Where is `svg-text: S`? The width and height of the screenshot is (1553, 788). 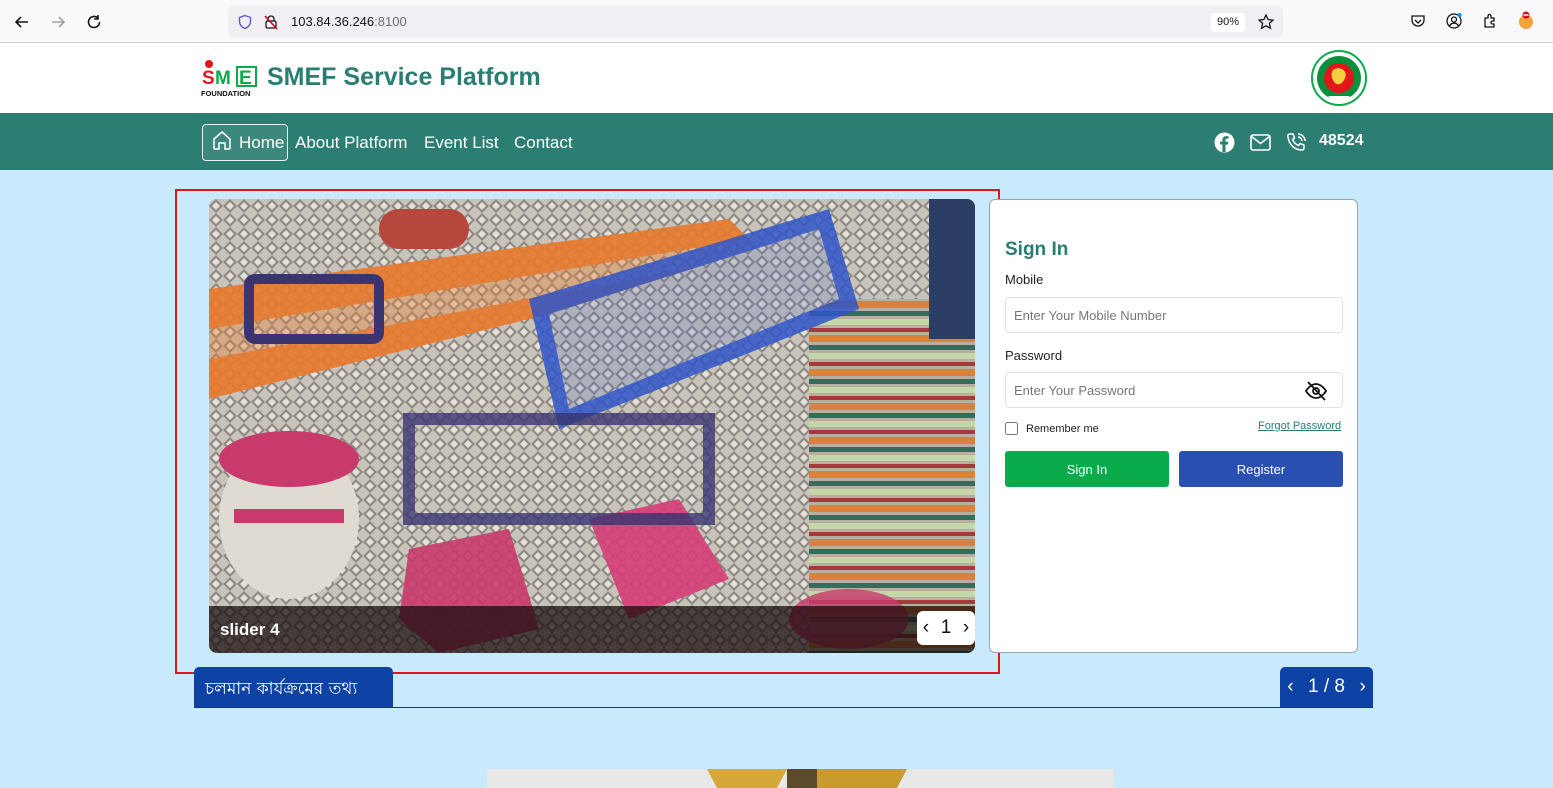
svg-text: S is located at coordinates (208, 78).